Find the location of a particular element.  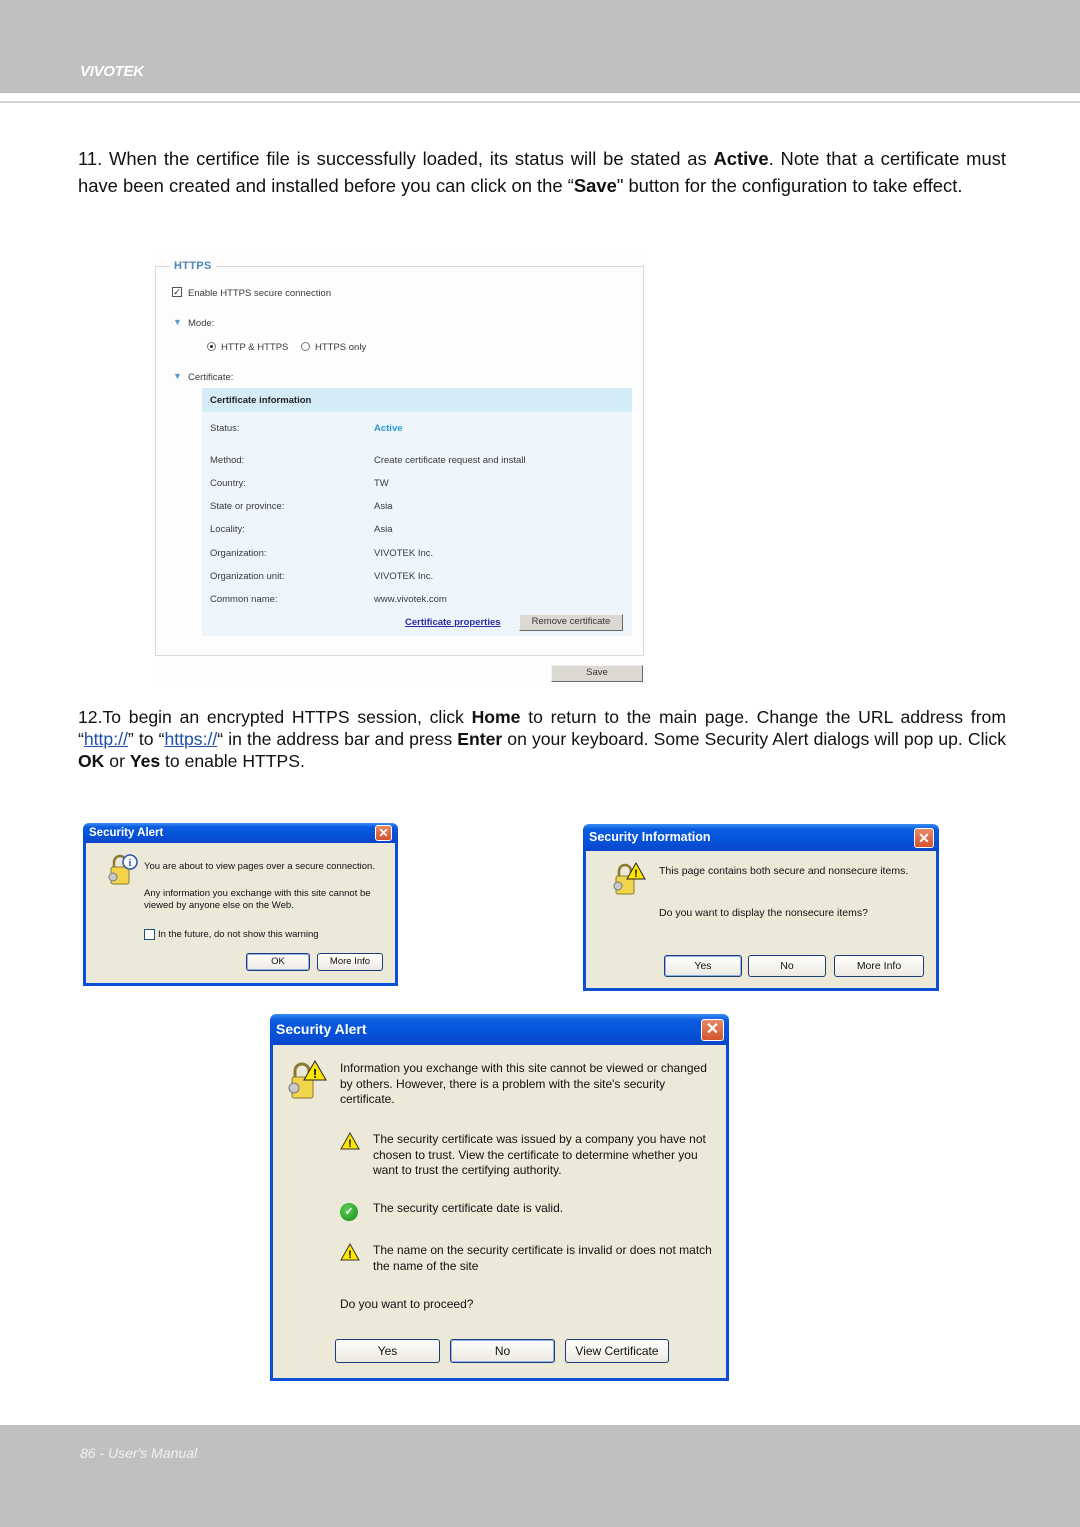

cert-row-label: Common name: is located at coordinates (244, 599).